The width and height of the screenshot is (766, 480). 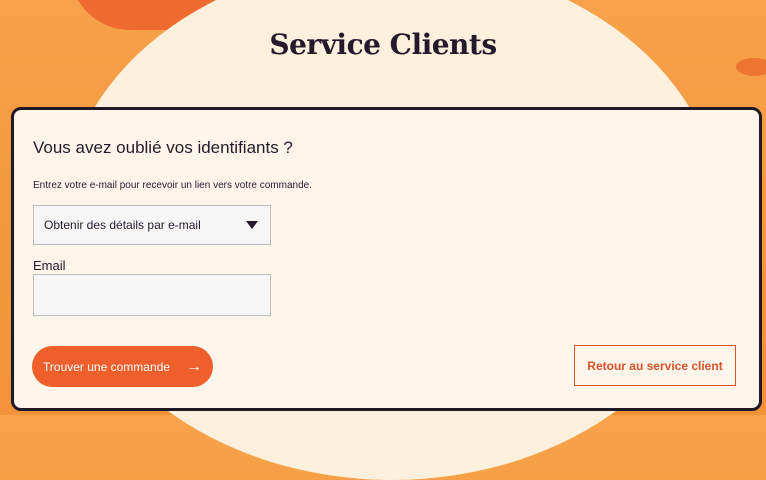 I want to click on find-order-button-label: Trouver une commande, so click(x=106, y=366).